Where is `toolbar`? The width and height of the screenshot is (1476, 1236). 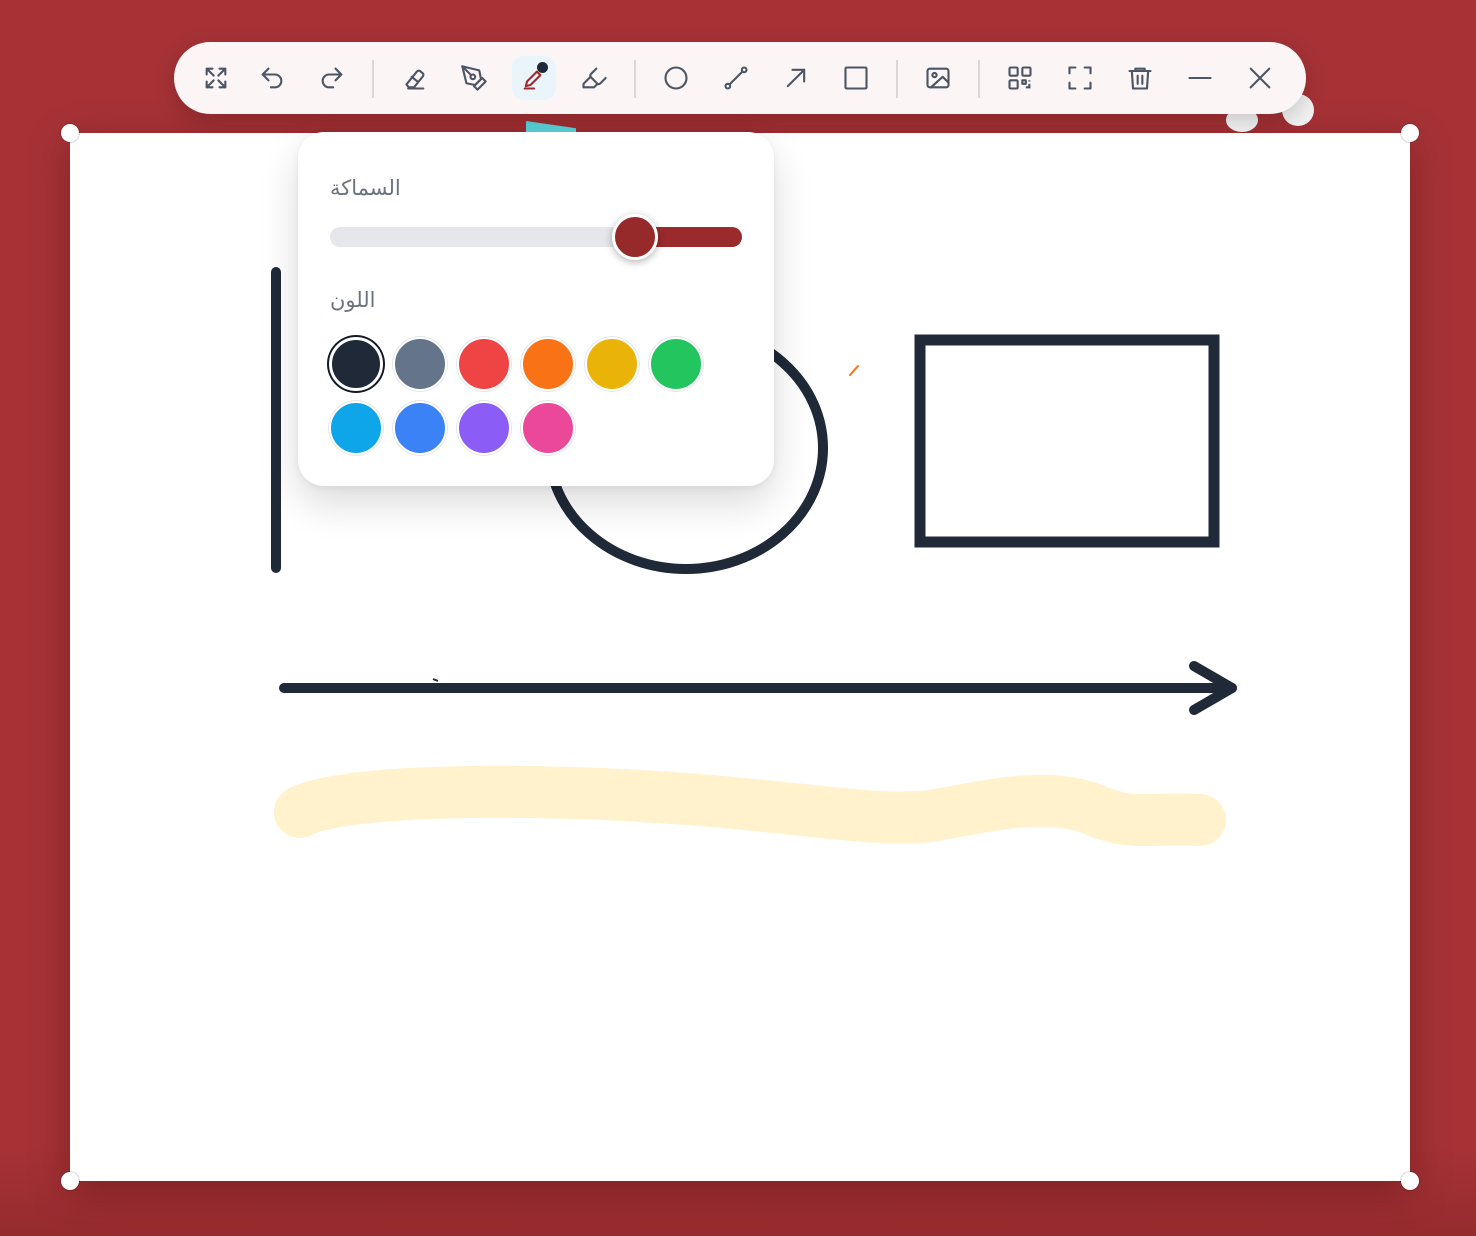
toolbar is located at coordinates (740, 78).